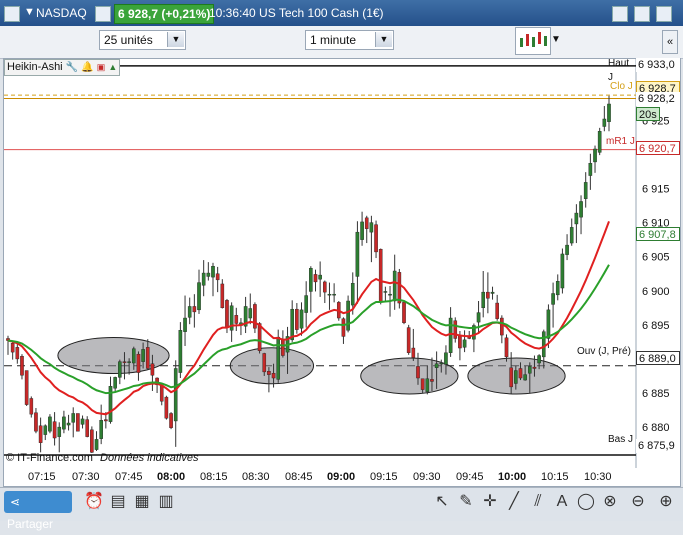 Image resolution: width=683 pixels, height=535 pixels. I want to click on pattern-ellipse, so click(409, 376).